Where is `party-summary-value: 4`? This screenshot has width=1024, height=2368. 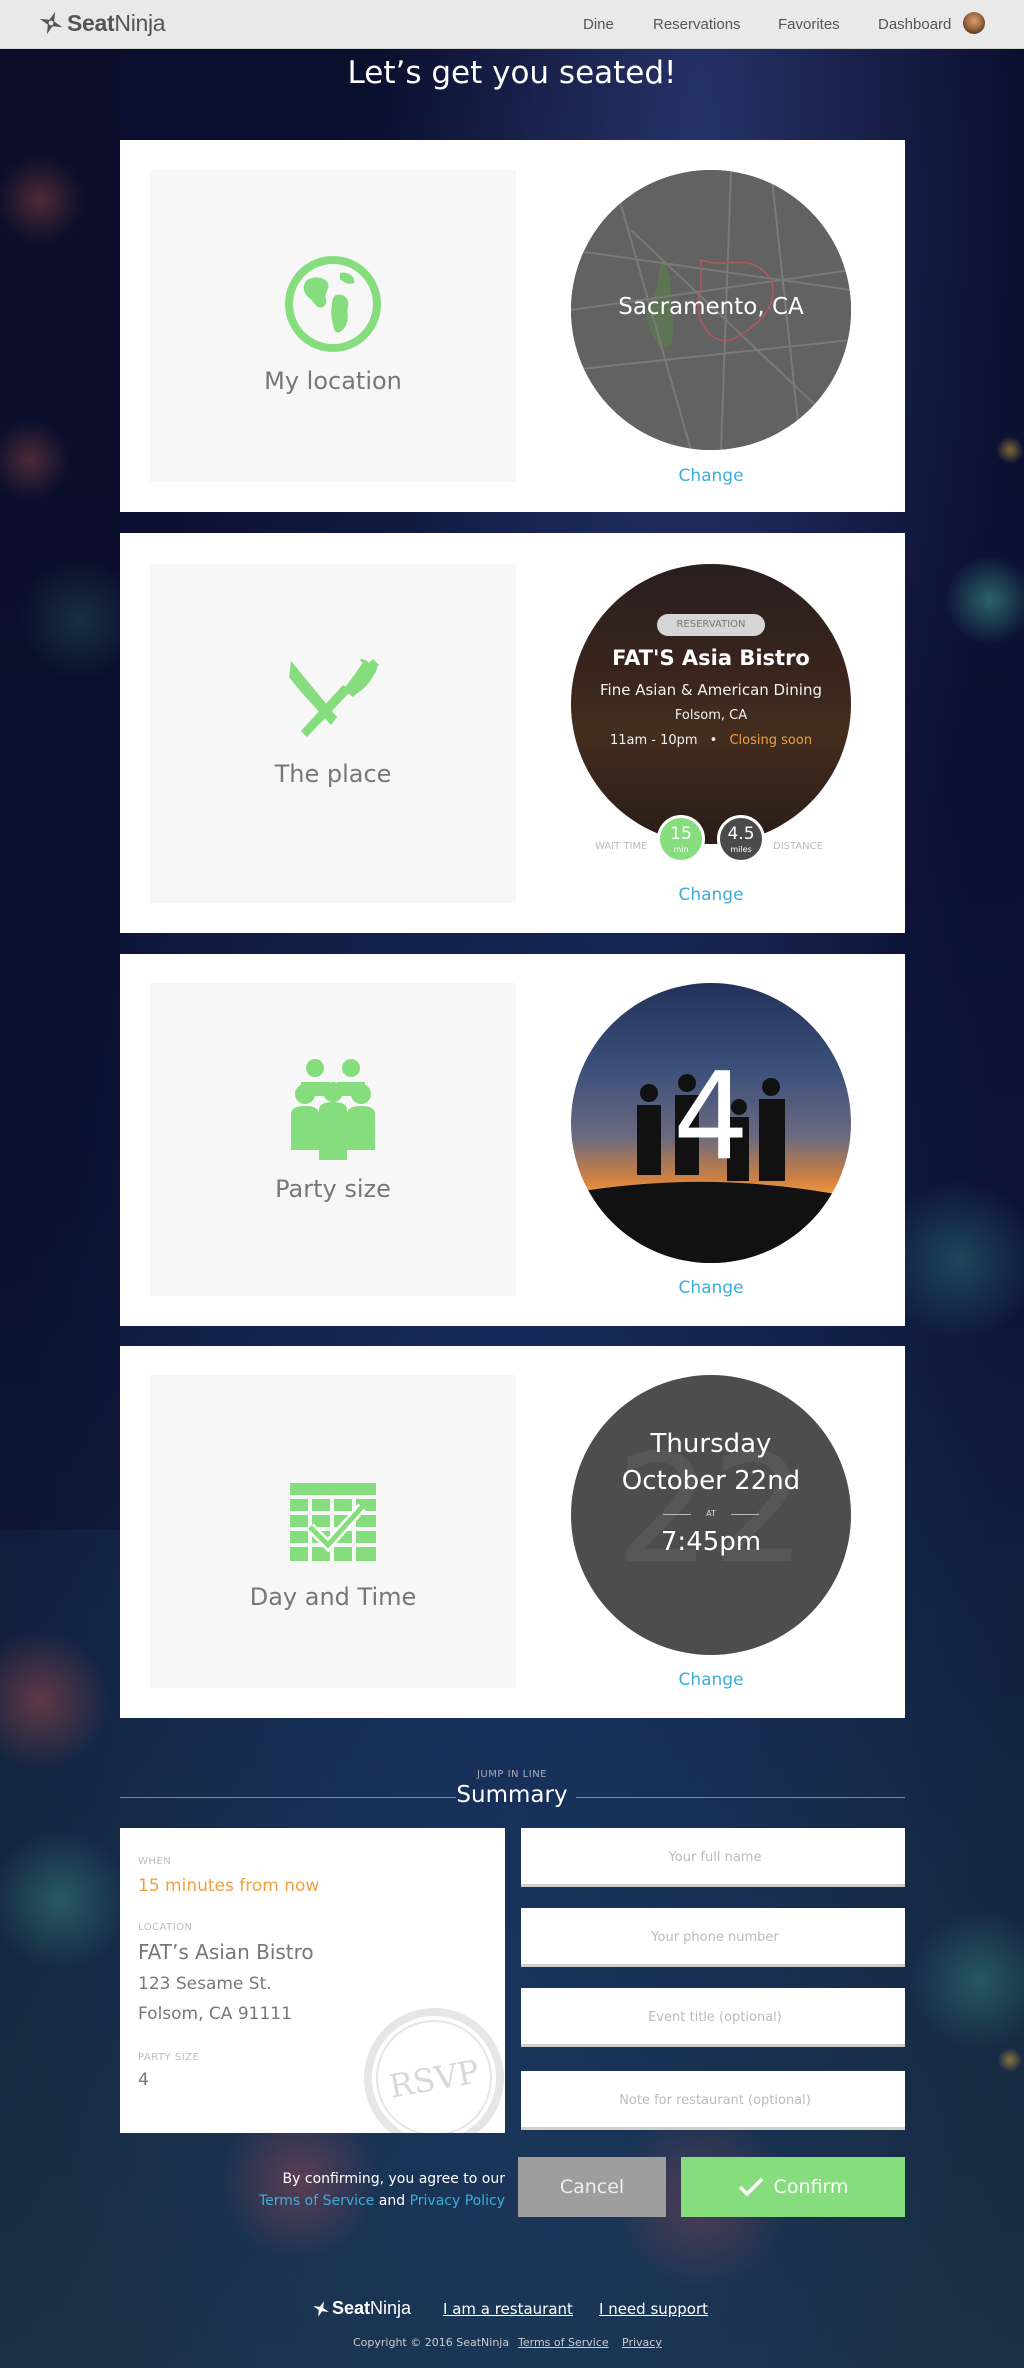
party-summary-value: 4 is located at coordinates (143, 2080).